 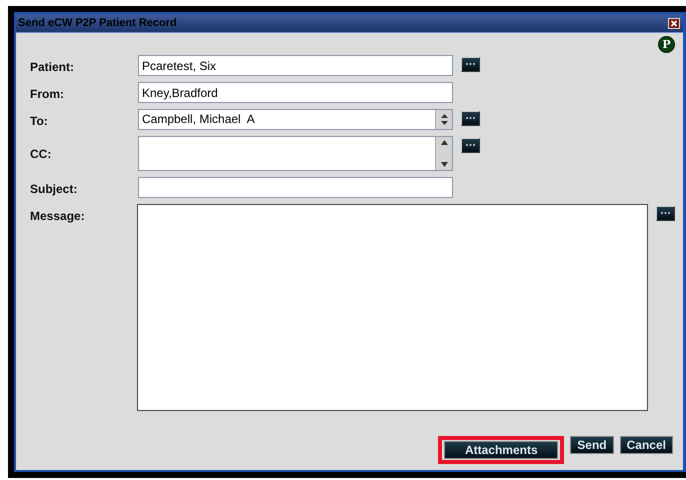 I want to click on field-label: From:, so click(x=47, y=93).